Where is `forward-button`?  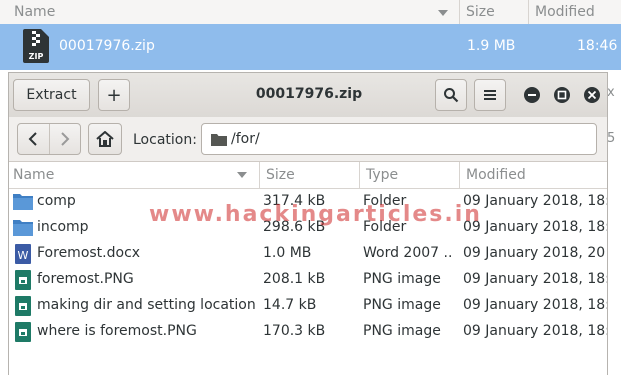 forward-button is located at coordinates (65, 139).